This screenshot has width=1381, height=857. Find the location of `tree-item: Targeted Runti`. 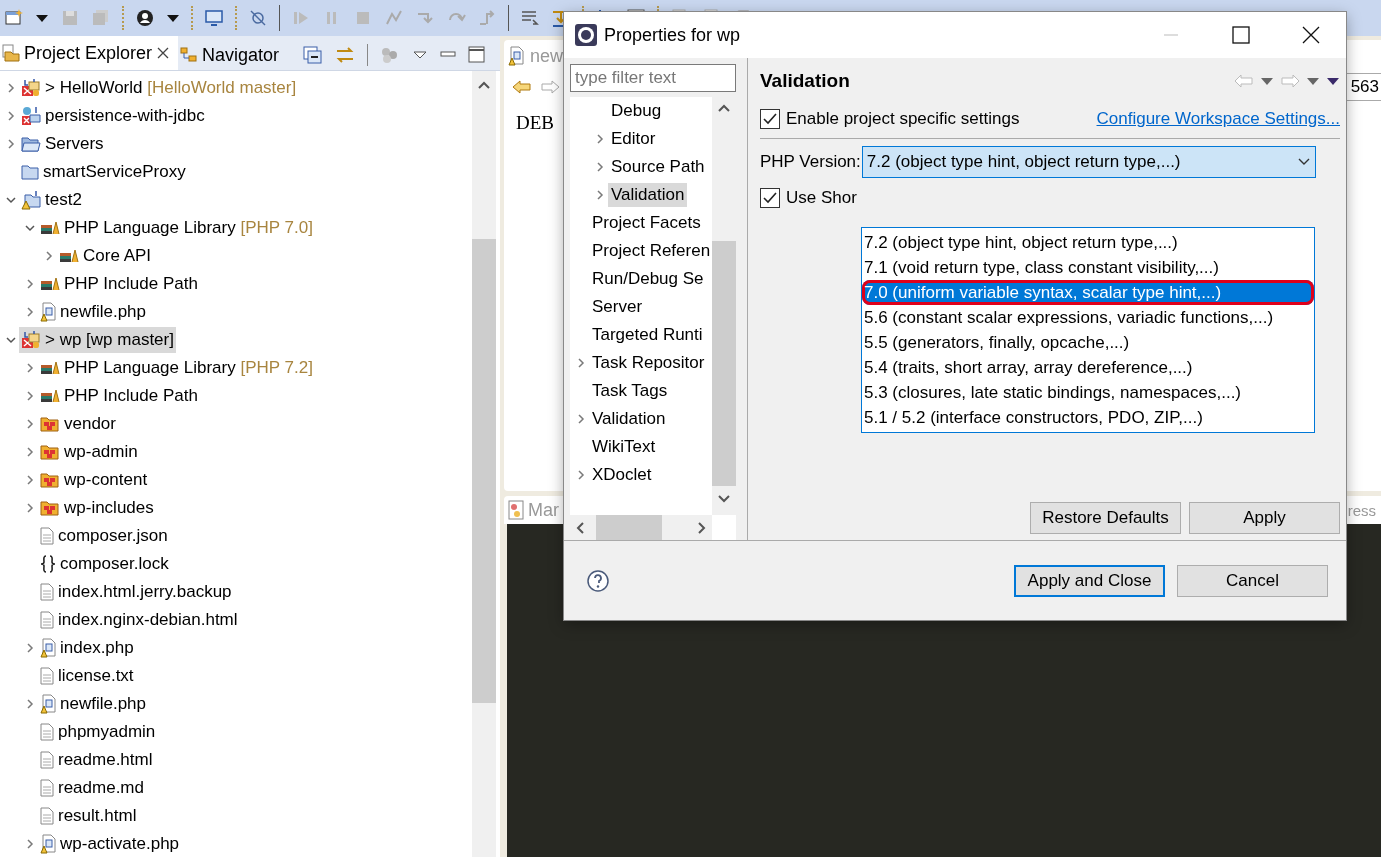

tree-item: Targeted Runti is located at coordinates (647, 335).